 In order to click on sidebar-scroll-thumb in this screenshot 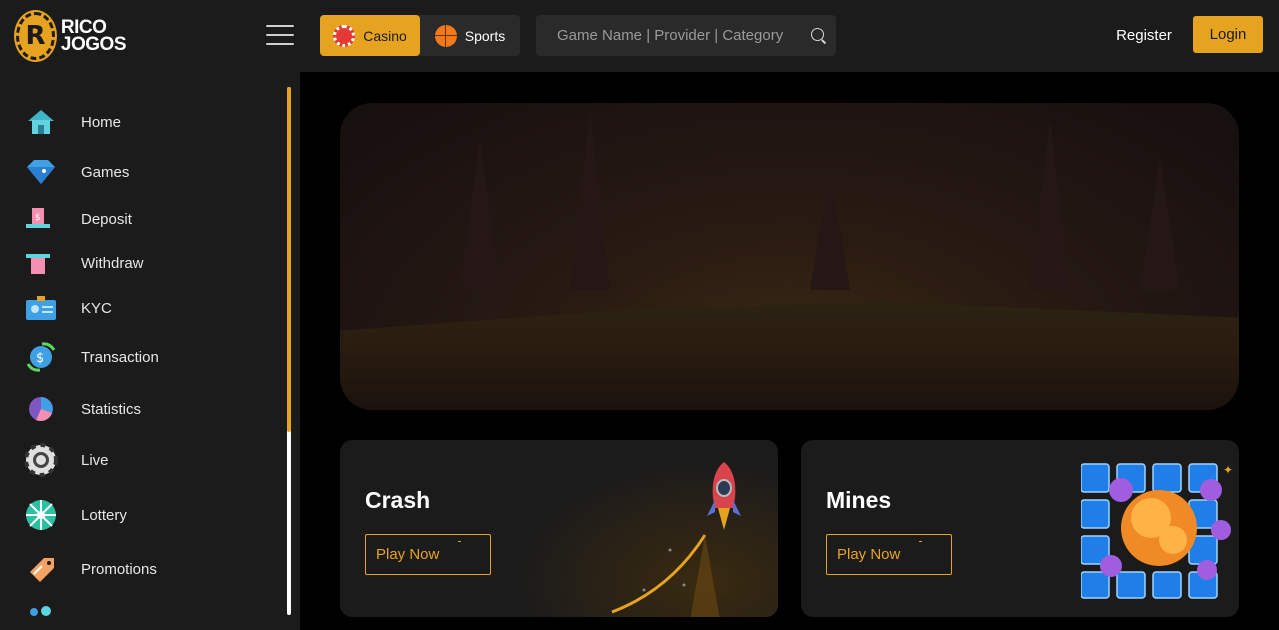, I will do `click(289, 259)`.